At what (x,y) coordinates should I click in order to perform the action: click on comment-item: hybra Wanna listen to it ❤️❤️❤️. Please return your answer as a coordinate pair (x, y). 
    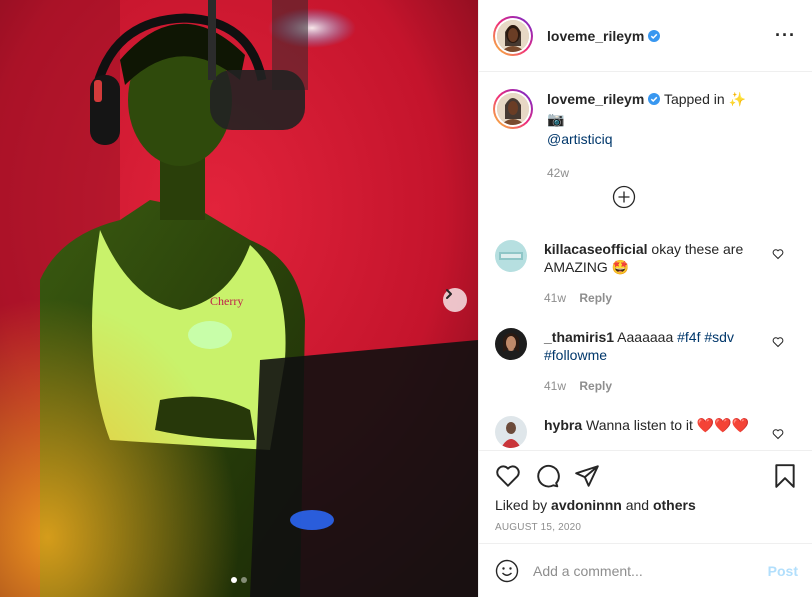
    Looking at the image, I should click on (645, 432).